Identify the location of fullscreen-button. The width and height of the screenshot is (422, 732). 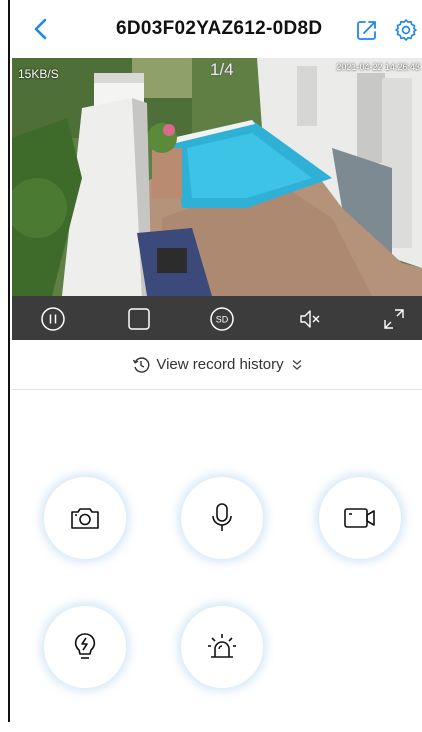
(394, 319).